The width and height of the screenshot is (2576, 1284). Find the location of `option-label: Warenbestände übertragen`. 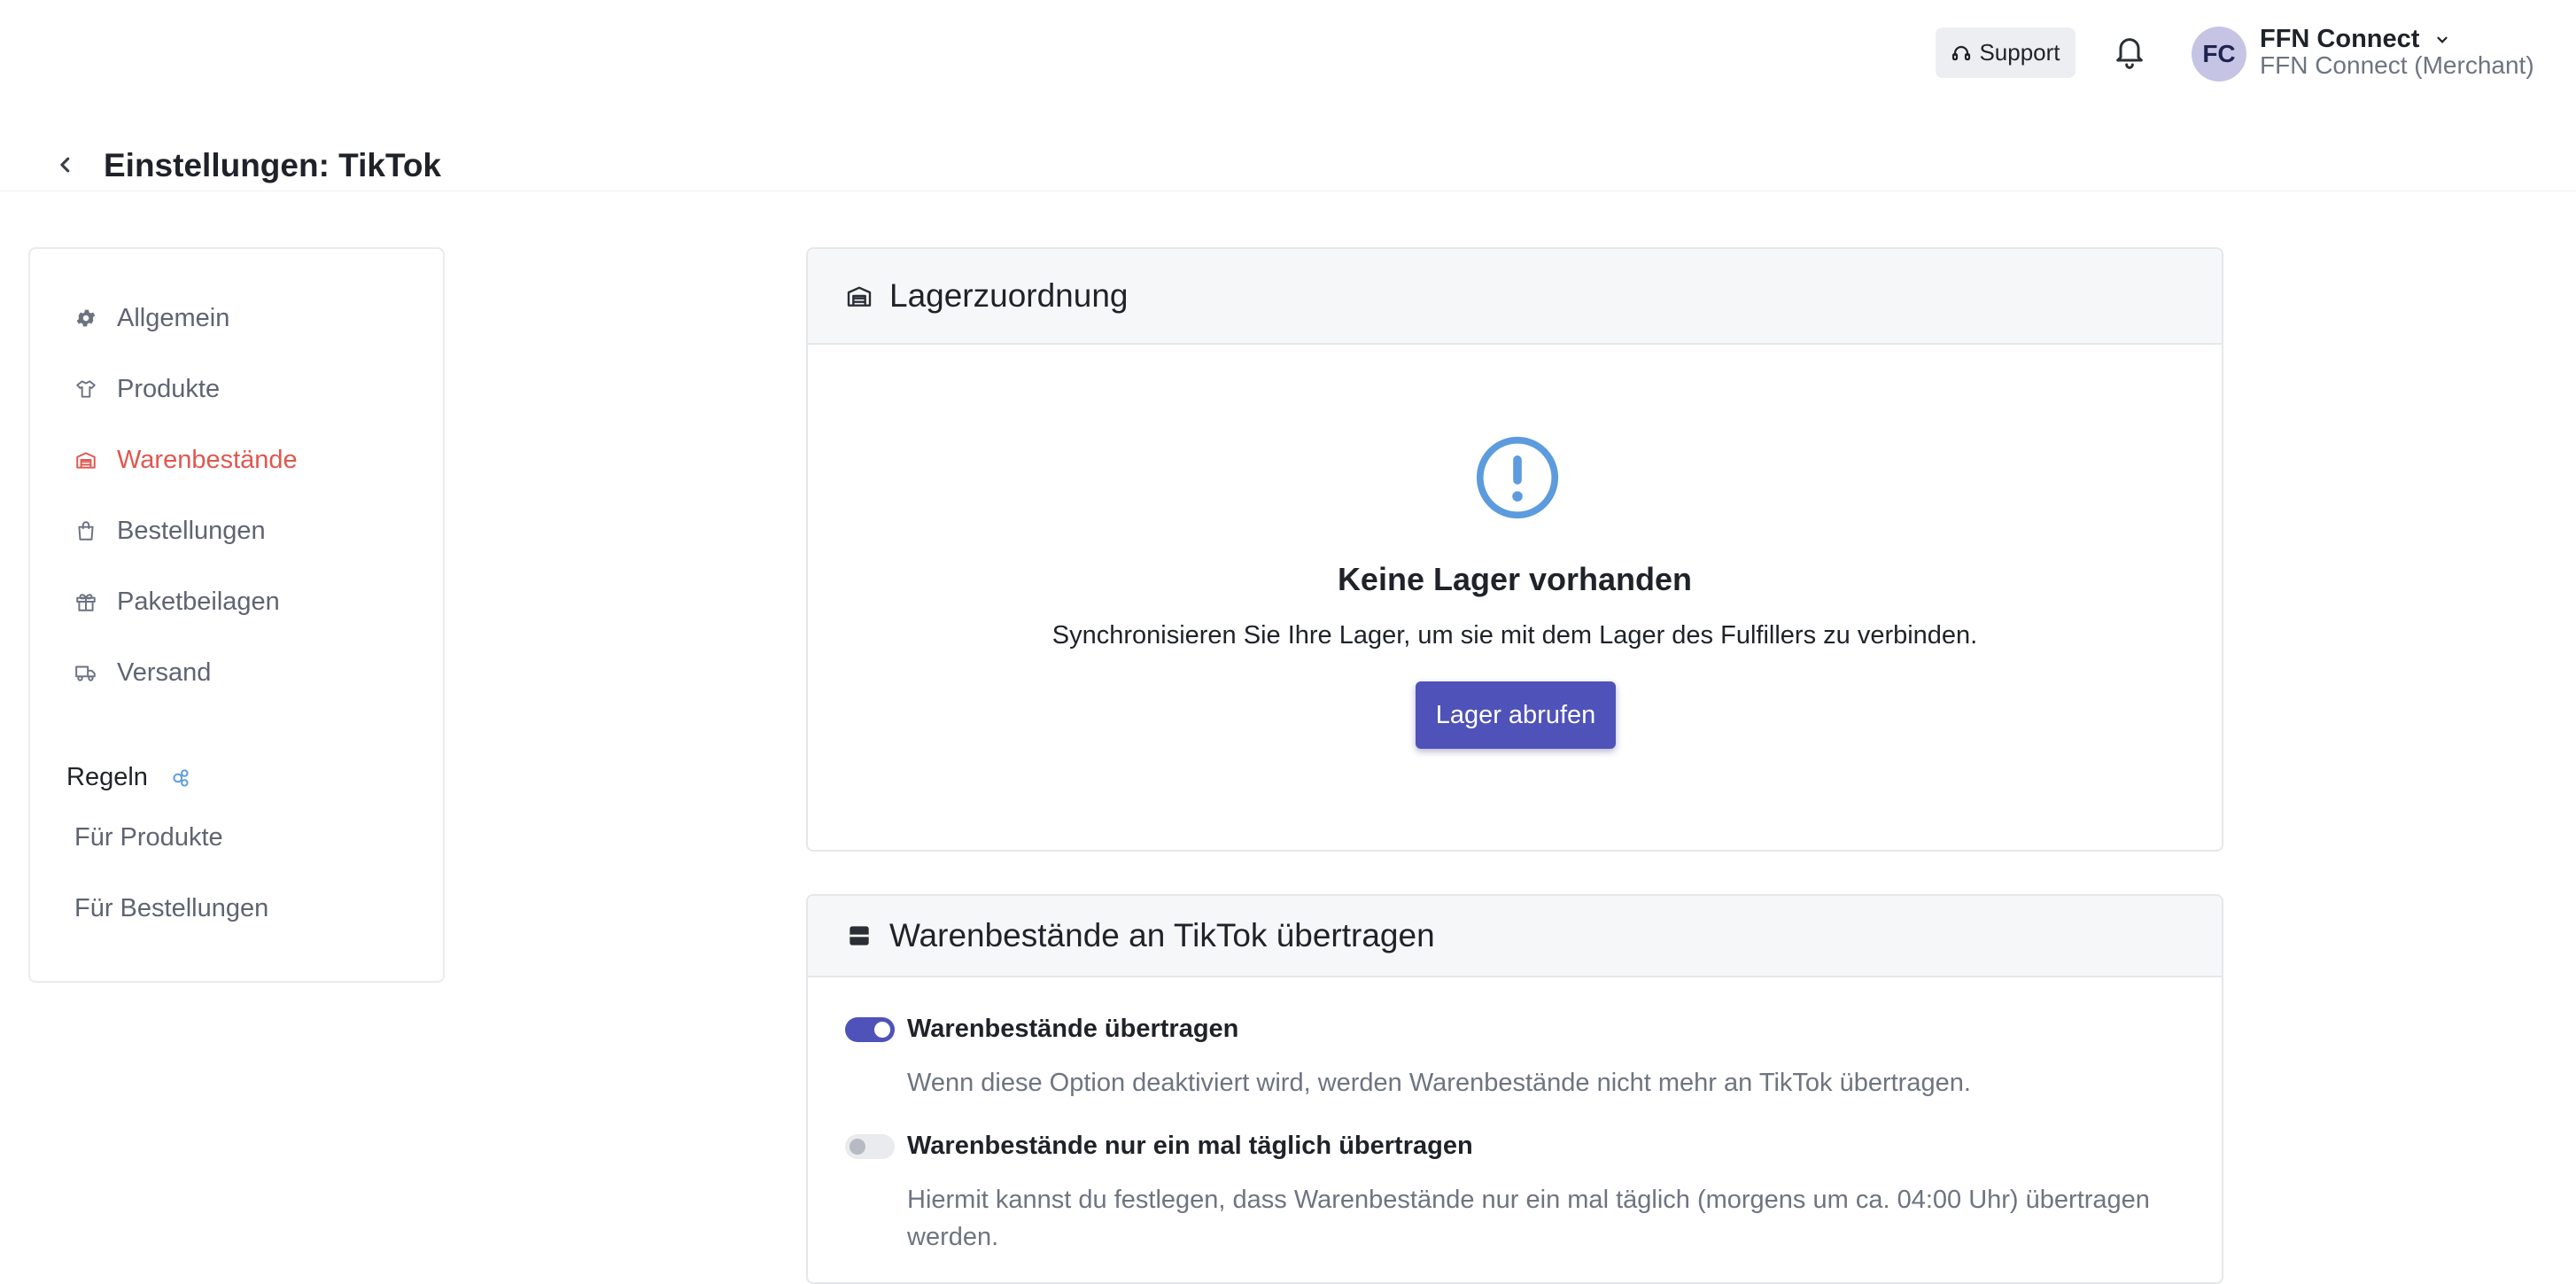

option-label: Warenbestände übertragen is located at coordinates (1073, 1029).